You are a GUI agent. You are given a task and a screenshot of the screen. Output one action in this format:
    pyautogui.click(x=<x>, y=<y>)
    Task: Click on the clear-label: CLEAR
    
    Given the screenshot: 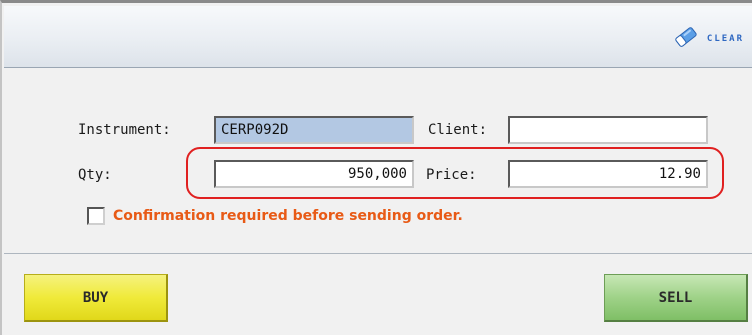 What is the action you would take?
    pyautogui.click(x=725, y=39)
    